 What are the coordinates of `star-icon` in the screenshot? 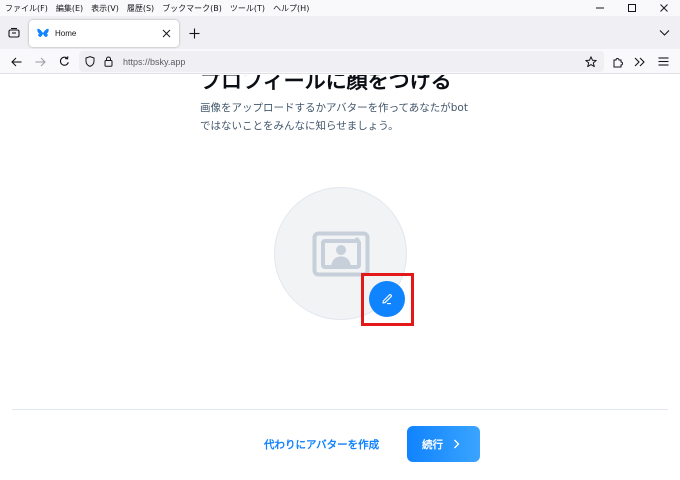 It's located at (590, 61).